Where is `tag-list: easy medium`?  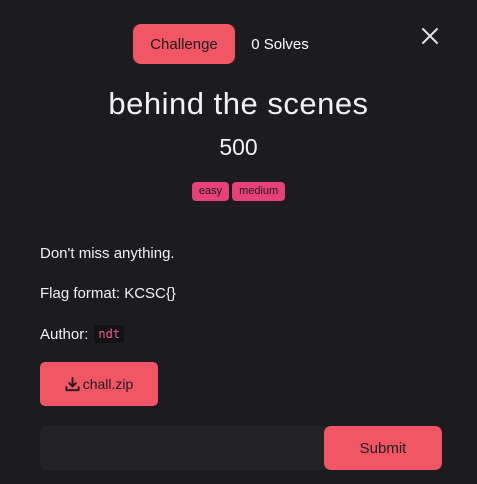 tag-list: easy medium is located at coordinates (238, 191).